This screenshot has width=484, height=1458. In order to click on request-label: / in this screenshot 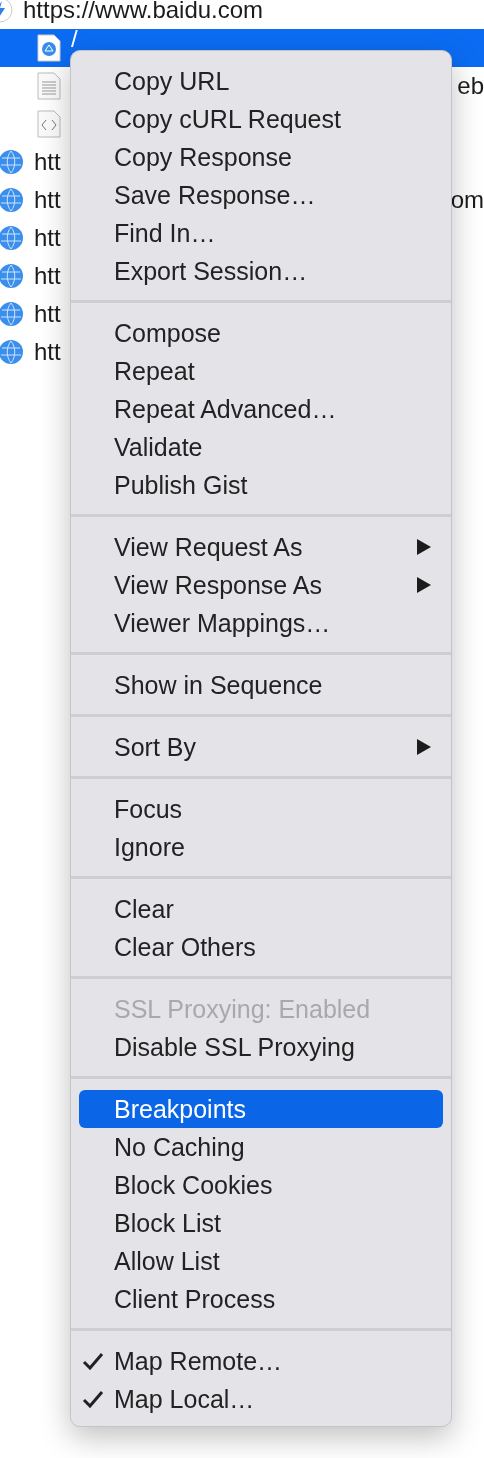, I will do `click(74, 39)`.